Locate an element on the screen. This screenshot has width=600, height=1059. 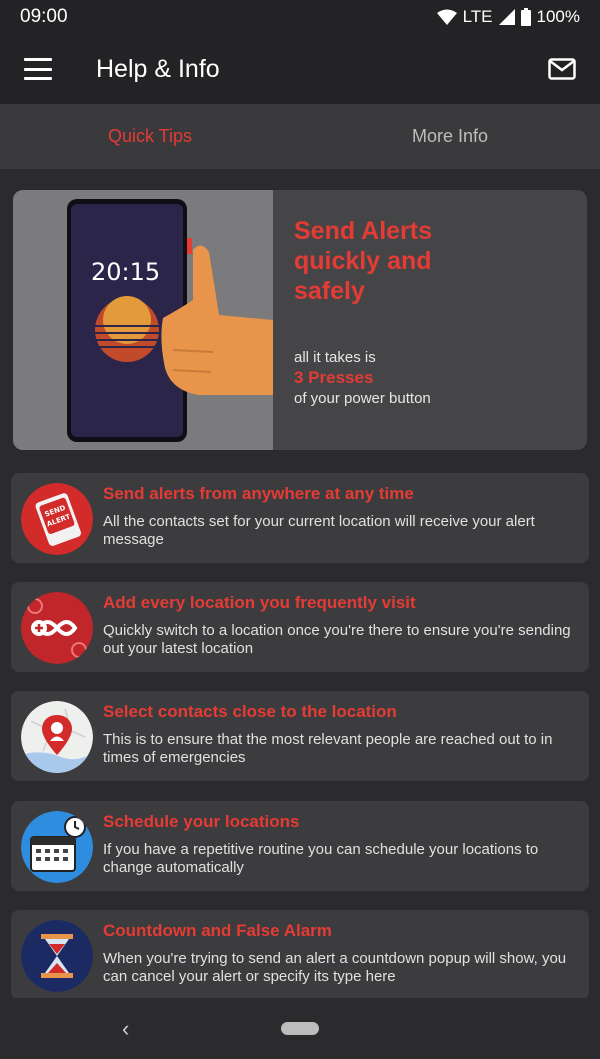
home-pill is located at coordinates (300, 1028).